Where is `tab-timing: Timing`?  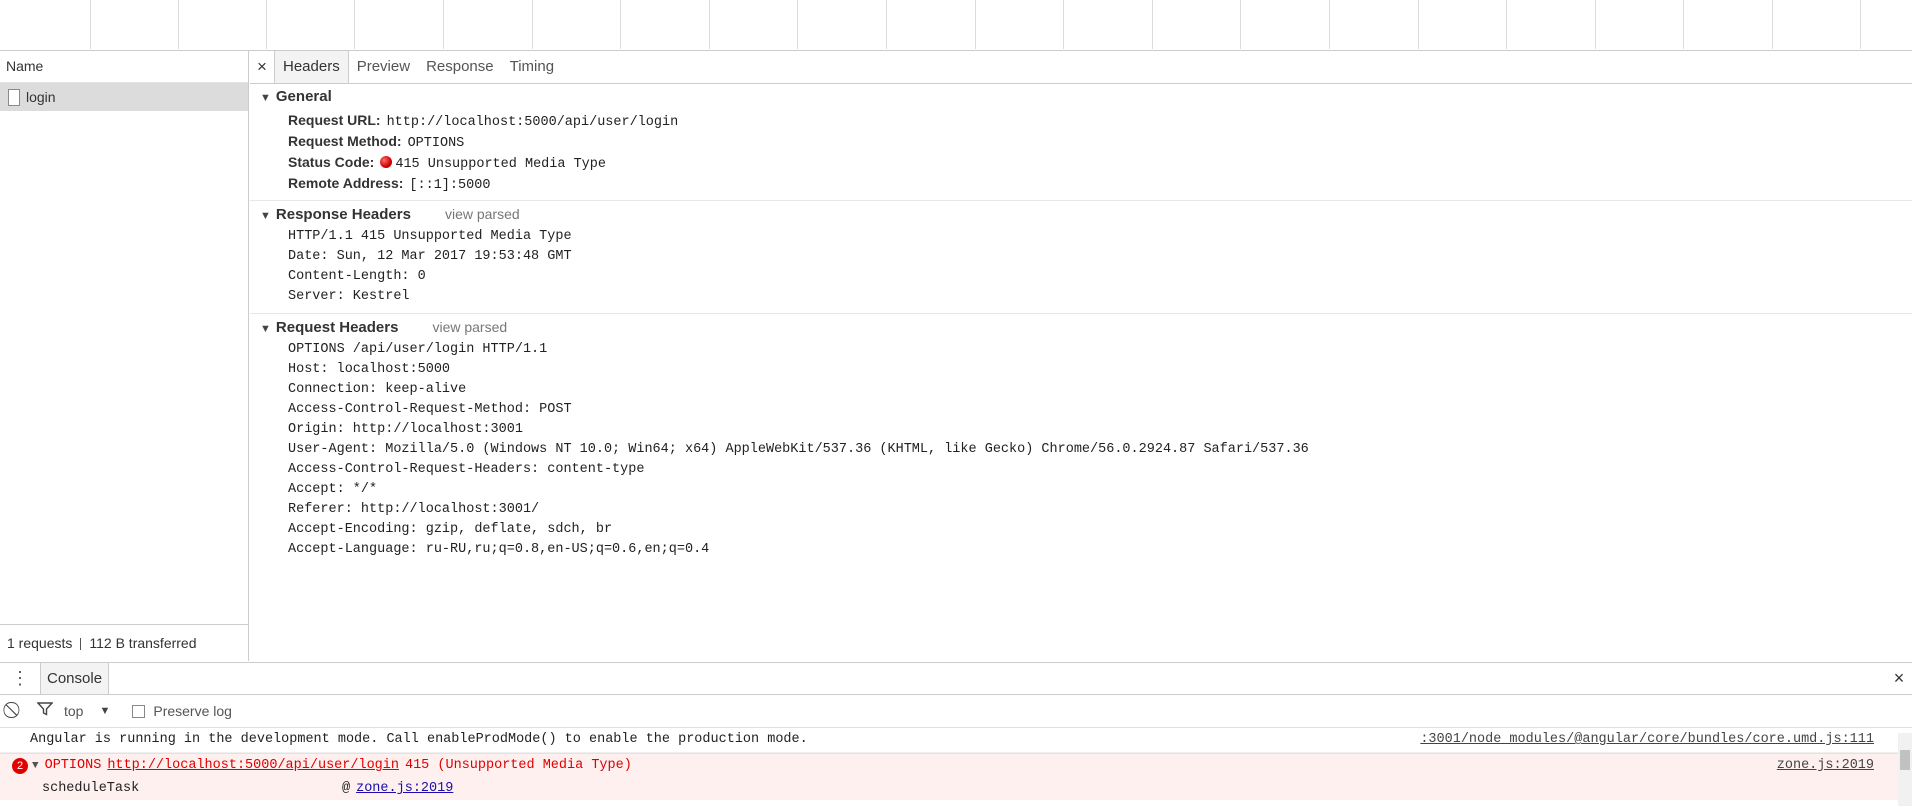
tab-timing: Timing is located at coordinates (532, 67).